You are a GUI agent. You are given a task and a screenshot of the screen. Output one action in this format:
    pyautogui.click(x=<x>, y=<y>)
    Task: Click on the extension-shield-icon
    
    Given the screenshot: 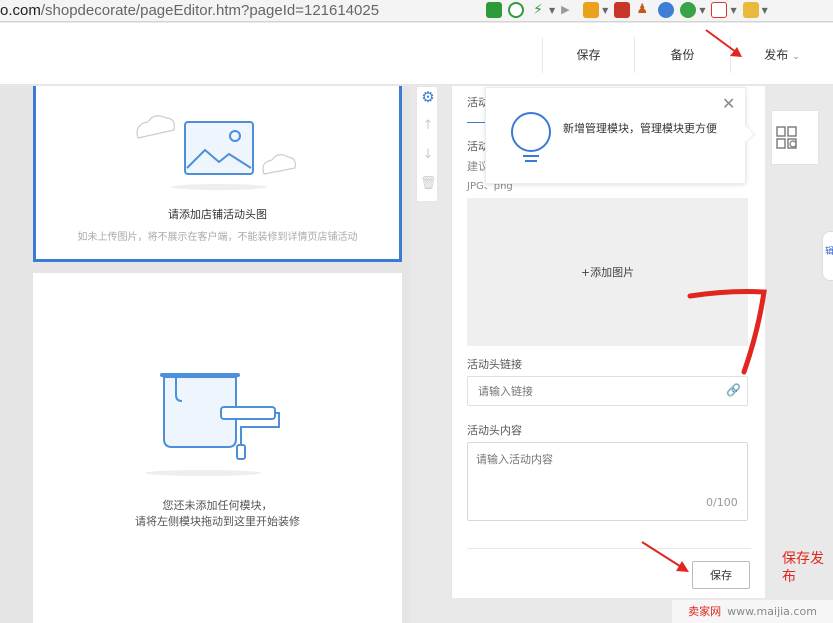 What is the action you would take?
    pyautogui.click(x=688, y=10)
    